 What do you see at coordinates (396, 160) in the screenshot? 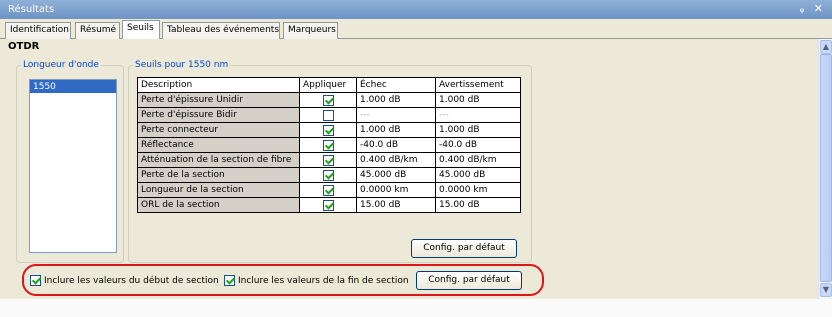
I see `fail-value: 0.400 dB/km` at bounding box center [396, 160].